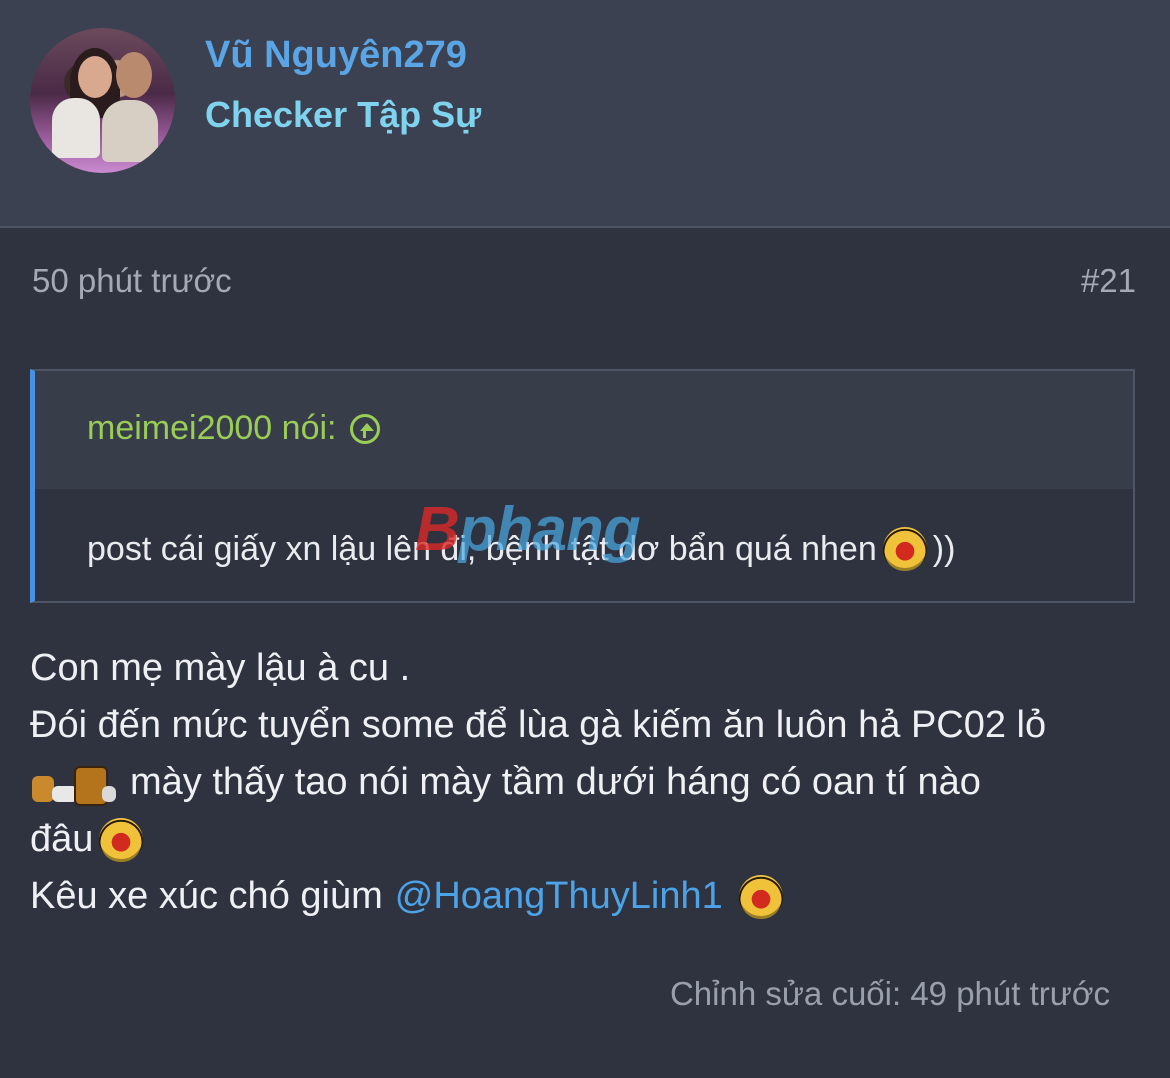  I want to click on quote-author: meimei2000 nói:, so click(234, 428).